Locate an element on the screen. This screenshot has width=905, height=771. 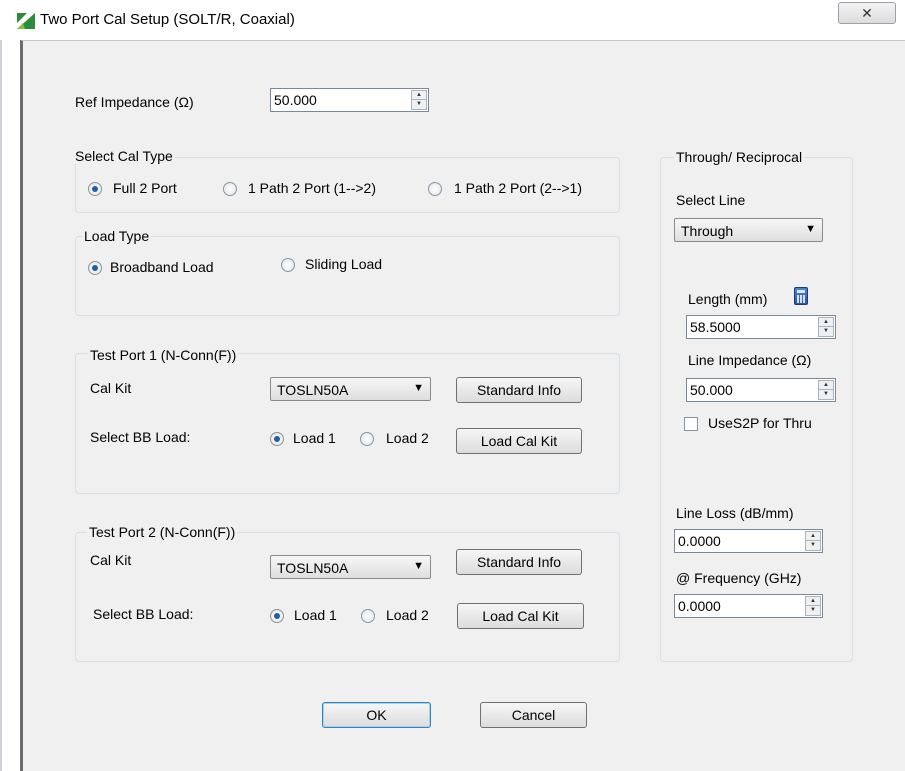
cal-type-option-label: 1 Path 2 Port (2-->1) is located at coordinates (518, 188).